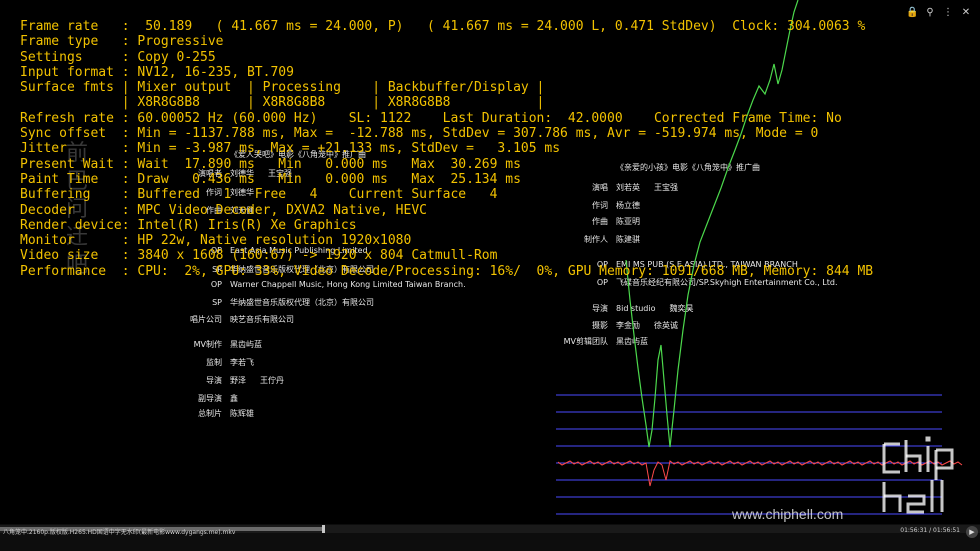  I want to click on lock-icon: 🔒, so click(912, 13).